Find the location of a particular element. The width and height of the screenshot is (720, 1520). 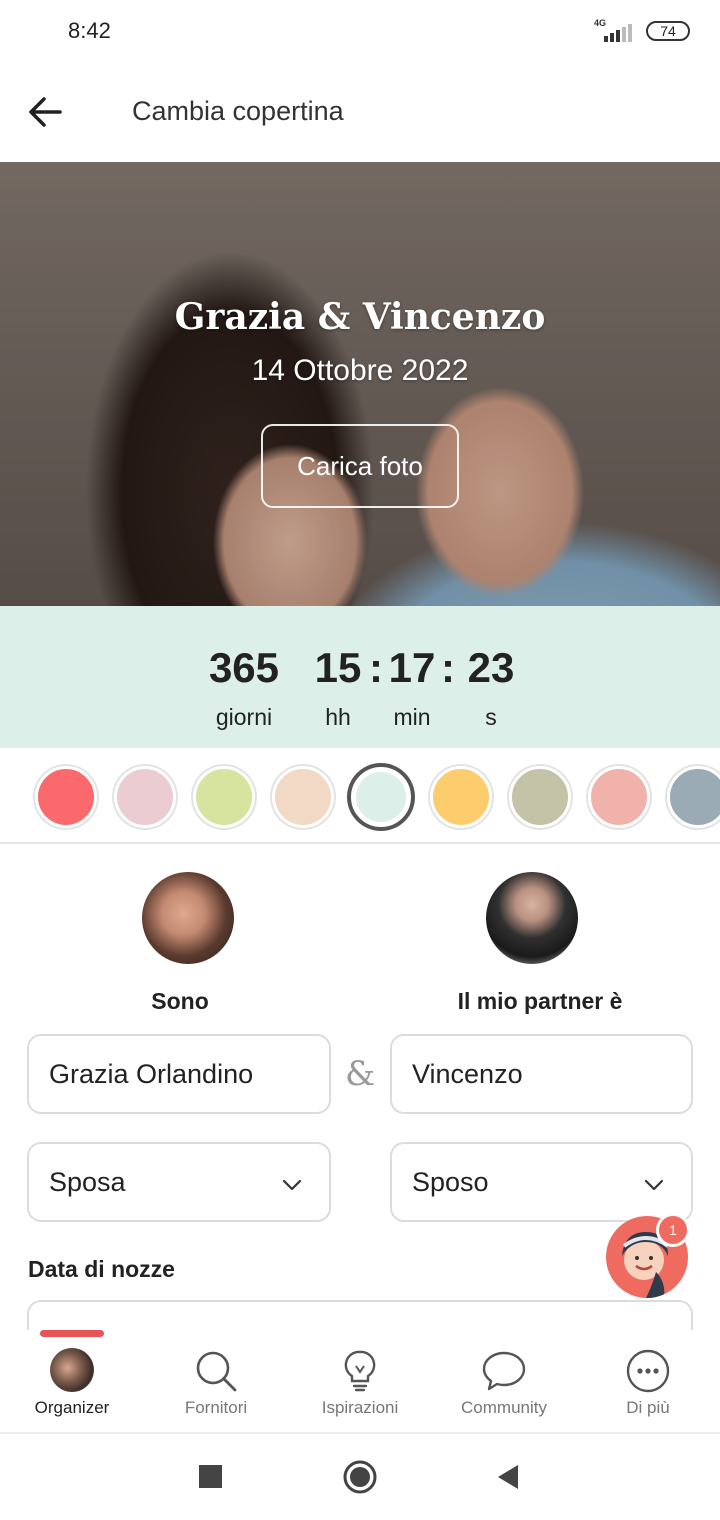

status-icons: 4G 74 is located at coordinates (642, 31).